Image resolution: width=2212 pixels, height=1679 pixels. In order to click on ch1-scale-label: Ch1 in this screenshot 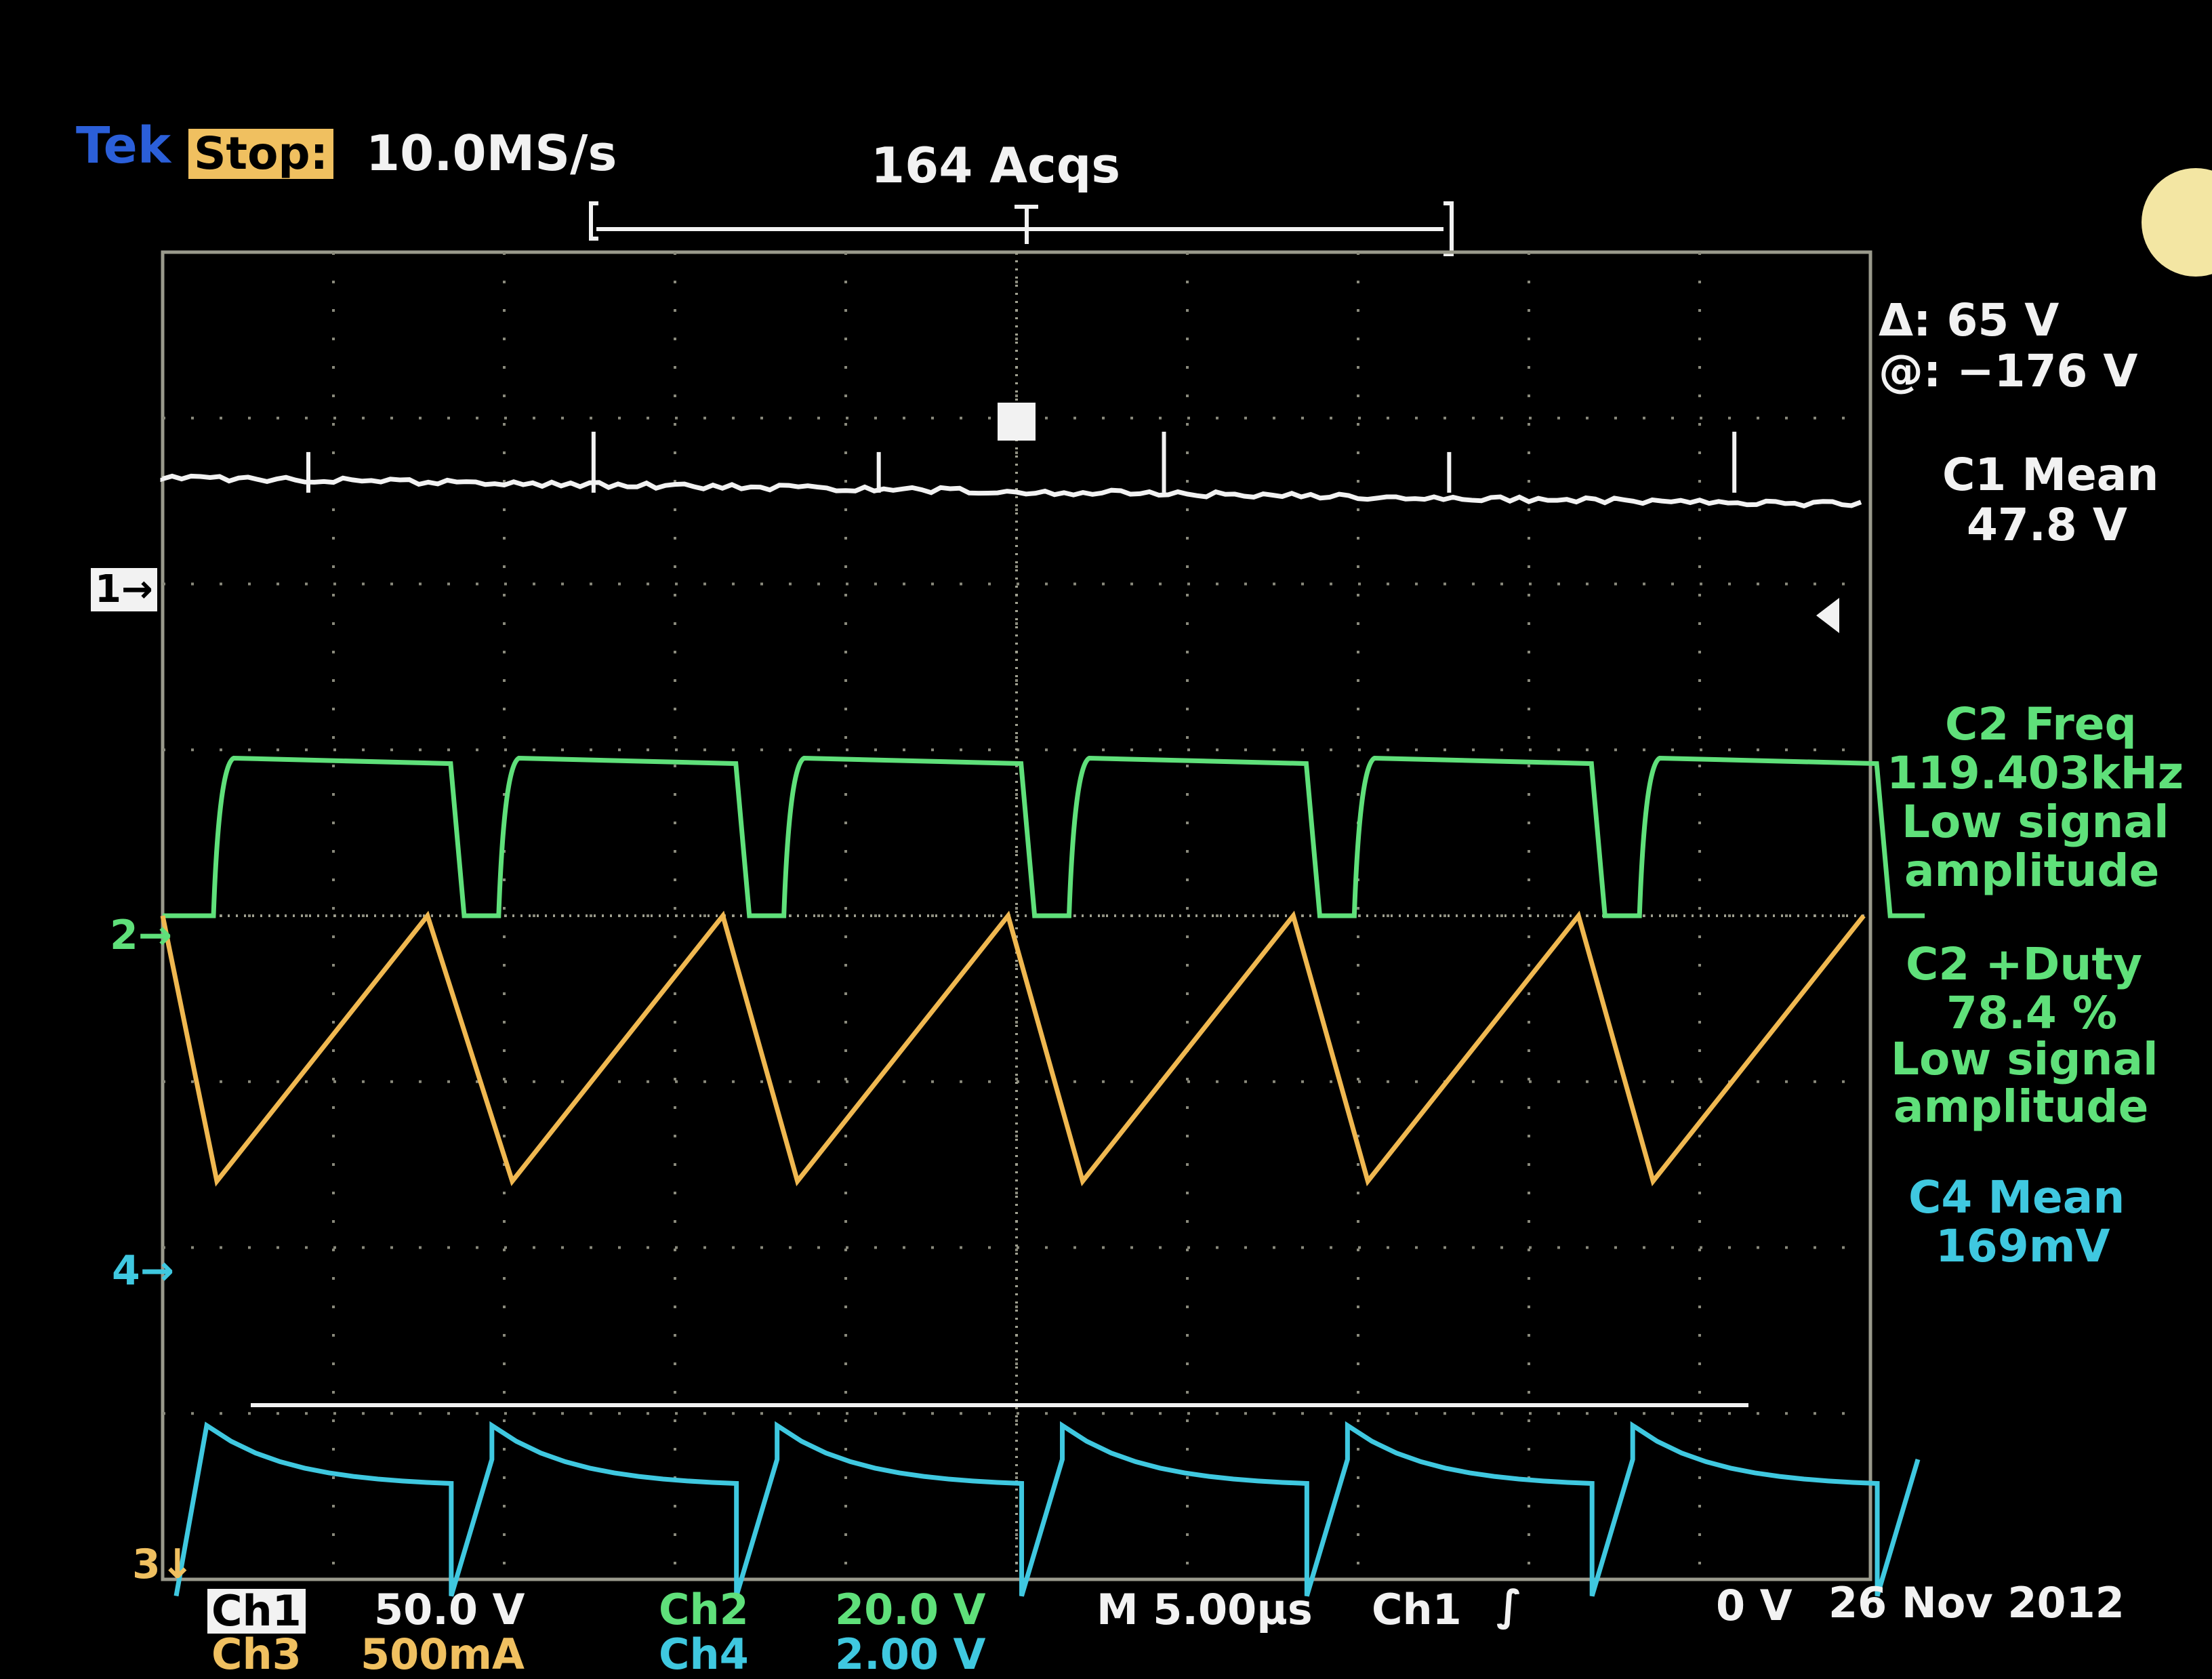, I will do `click(256, 1611)`.